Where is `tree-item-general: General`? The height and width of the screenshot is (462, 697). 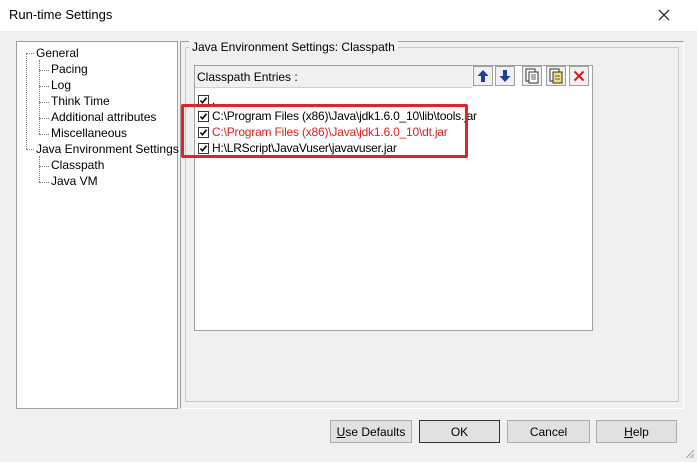
tree-item-general: General is located at coordinates (57, 53).